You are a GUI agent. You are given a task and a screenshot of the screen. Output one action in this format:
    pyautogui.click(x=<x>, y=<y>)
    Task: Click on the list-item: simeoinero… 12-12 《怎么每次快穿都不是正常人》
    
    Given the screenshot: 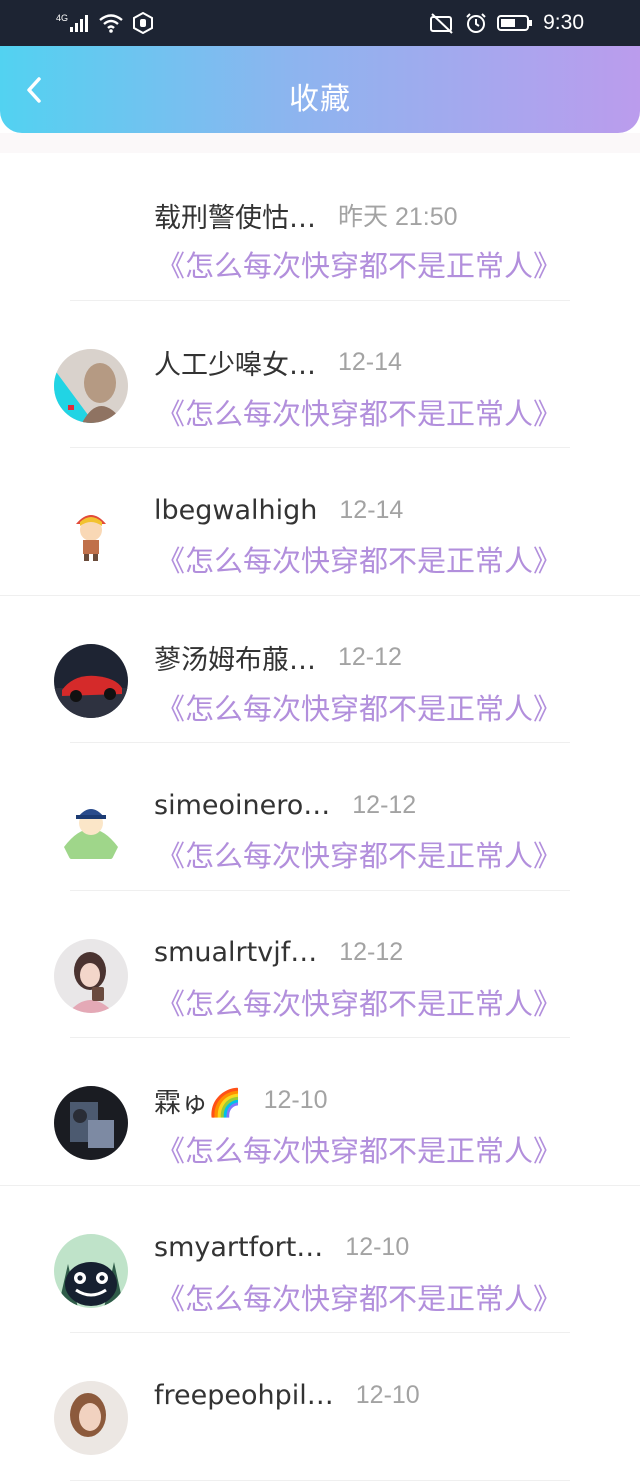 What is the action you would take?
    pyautogui.click(x=320, y=817)
    